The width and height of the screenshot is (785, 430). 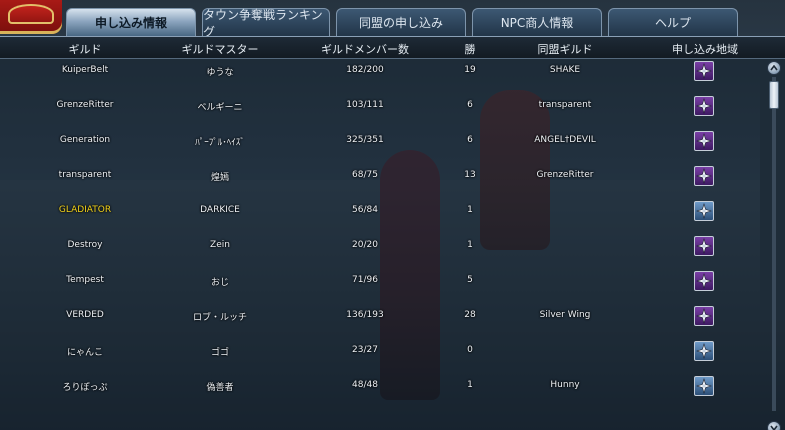 I want to click on table-row: にゃんこ ゴゴ 23/27 0, so click(x=380, y=360).